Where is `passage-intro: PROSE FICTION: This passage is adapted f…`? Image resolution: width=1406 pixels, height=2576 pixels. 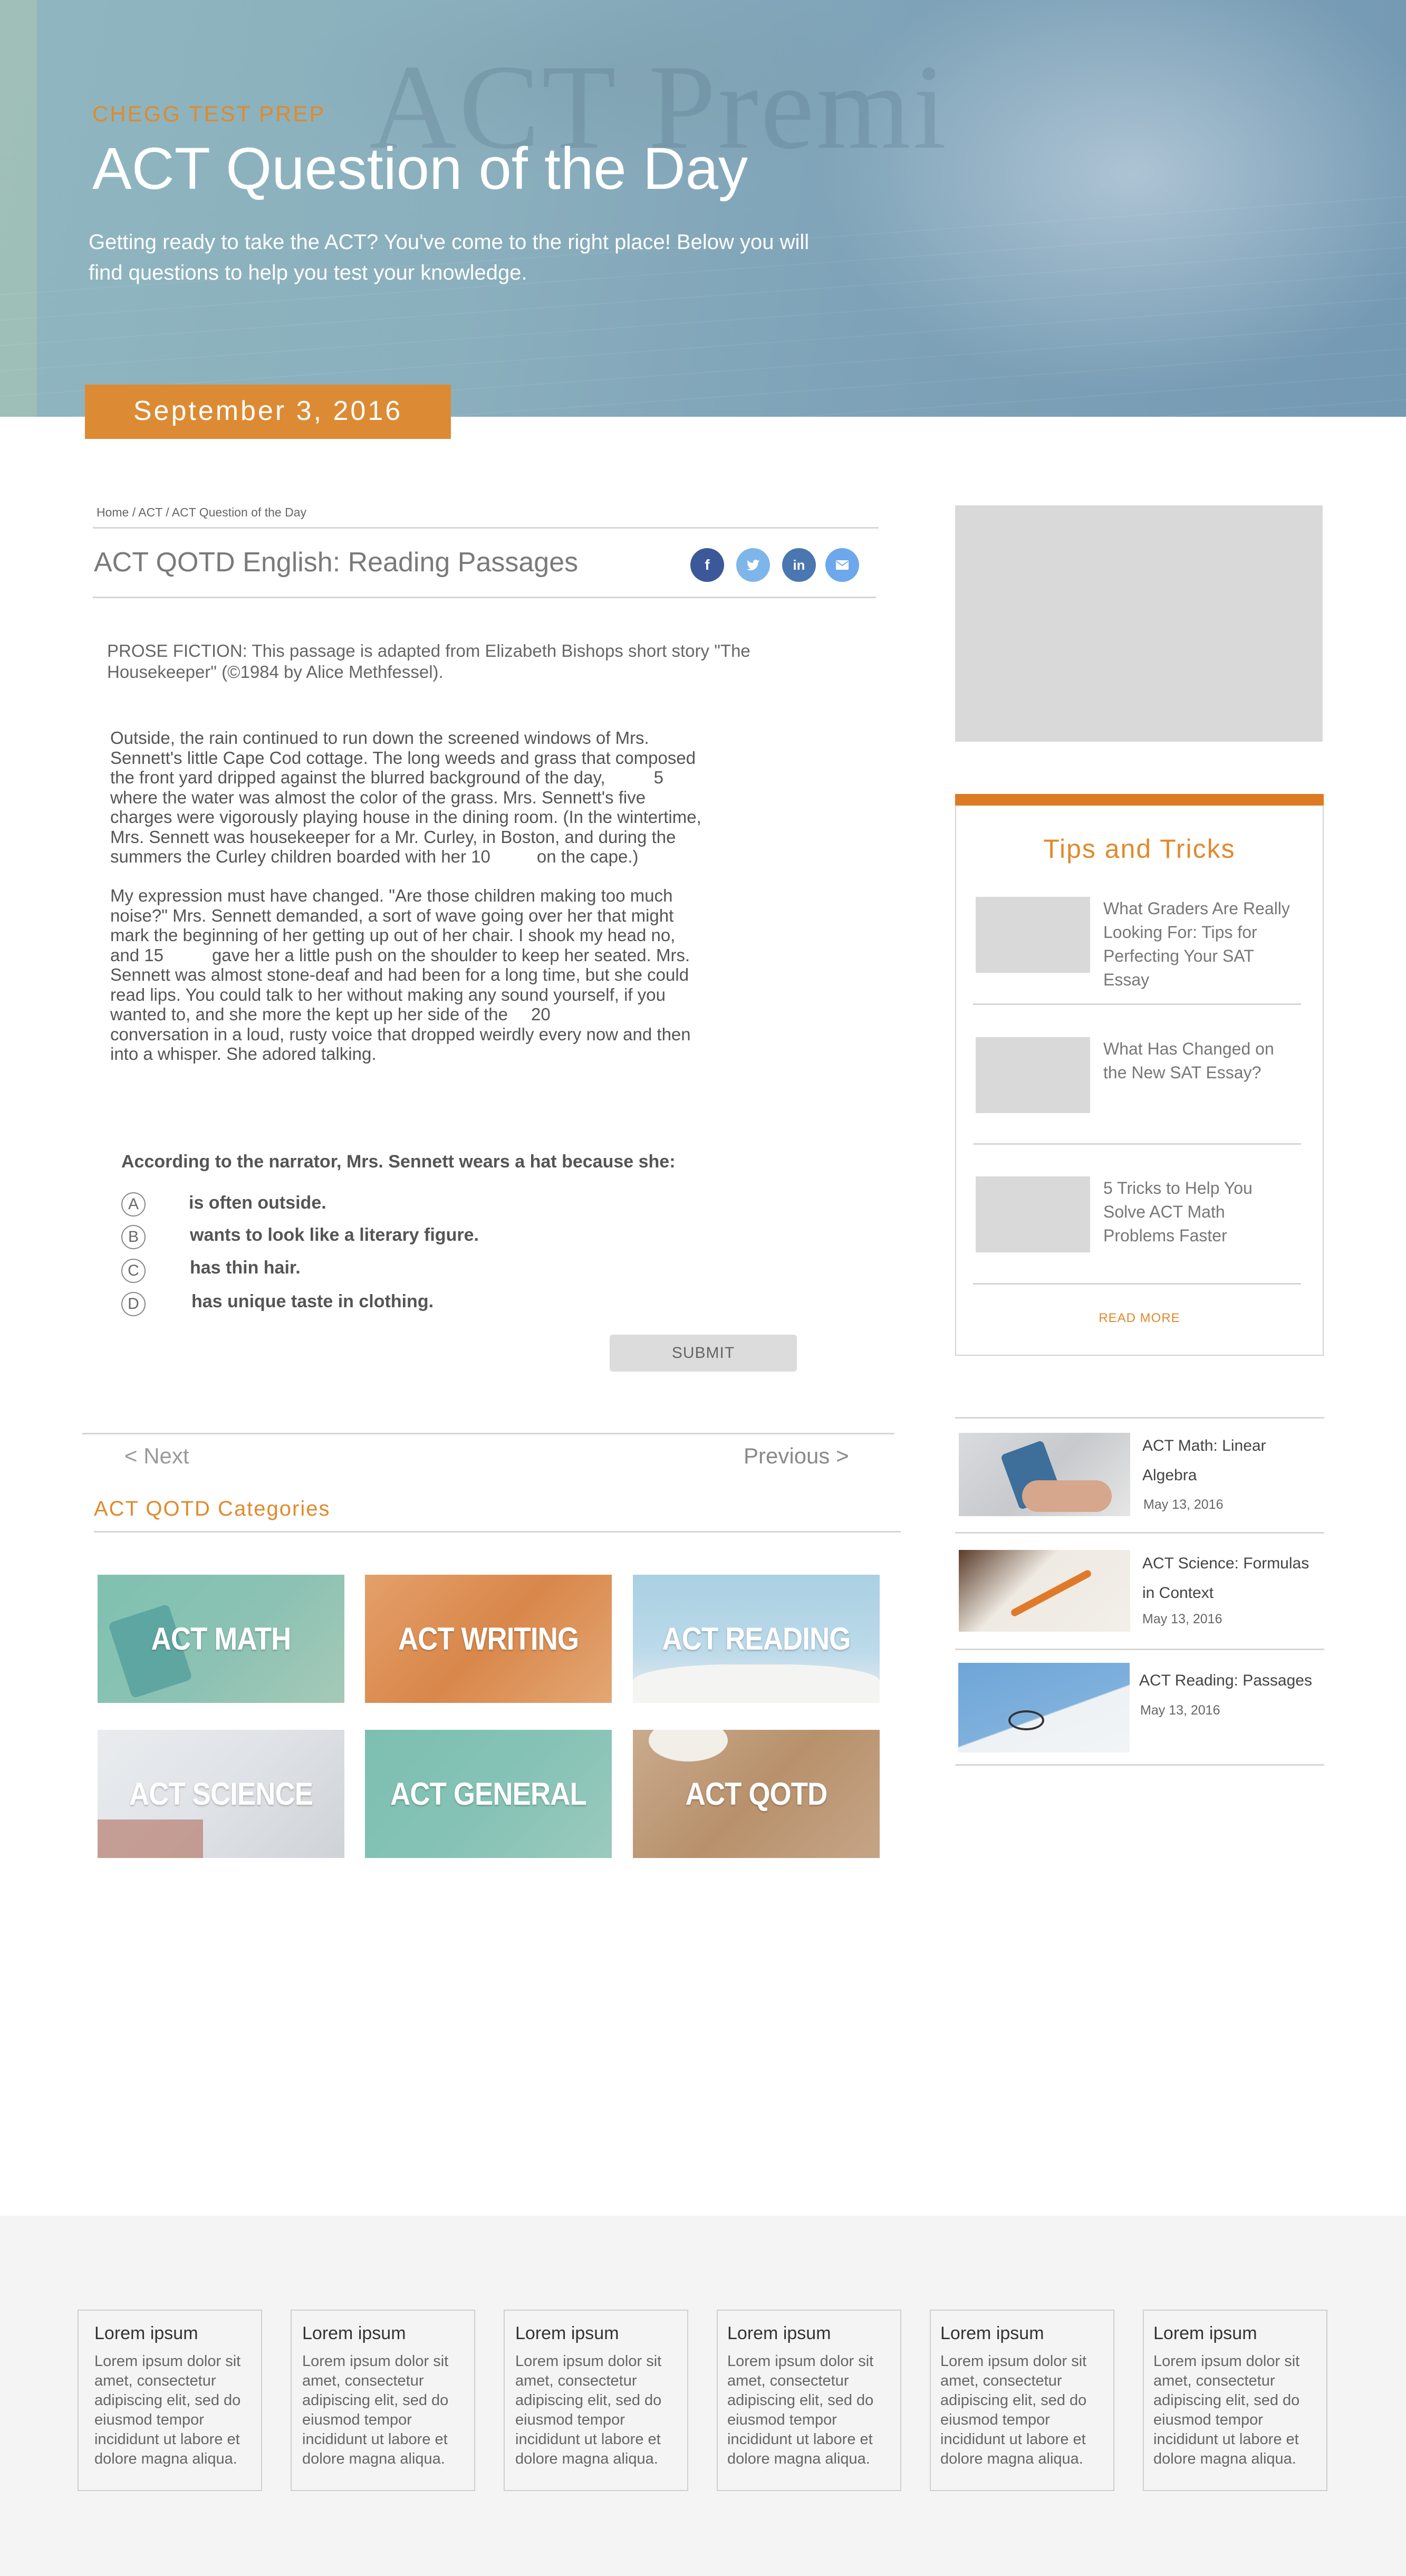 passage-intro: PROSE FICTION: This passage is adapted f… is located at coordinates (429, 661).